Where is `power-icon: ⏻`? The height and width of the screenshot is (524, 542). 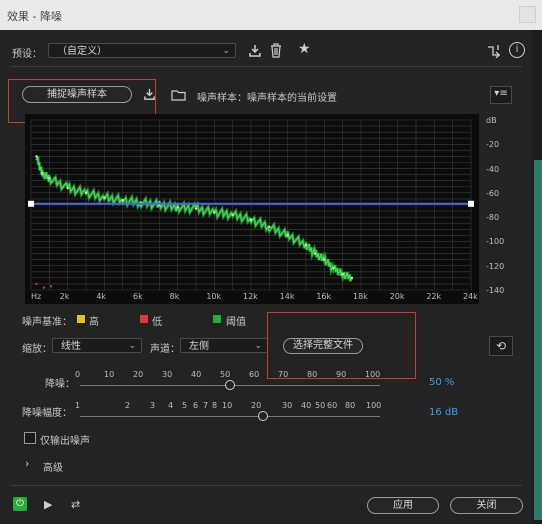
power-icon: ⏻ is located at coordinates (20, 504).